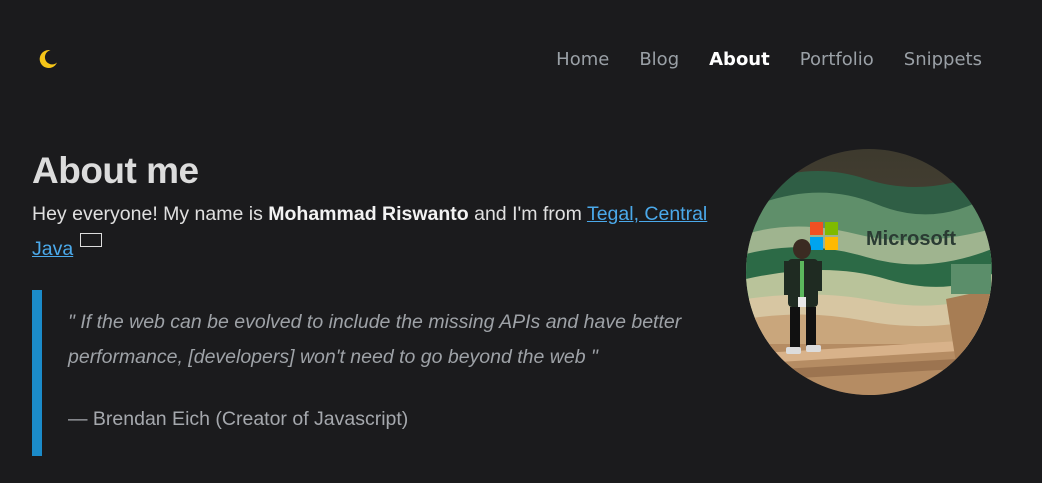 The image size is (1042, 483). Describe the element at coordinates (48, 59) in the screenshot. I see `moon-icon` at that location.